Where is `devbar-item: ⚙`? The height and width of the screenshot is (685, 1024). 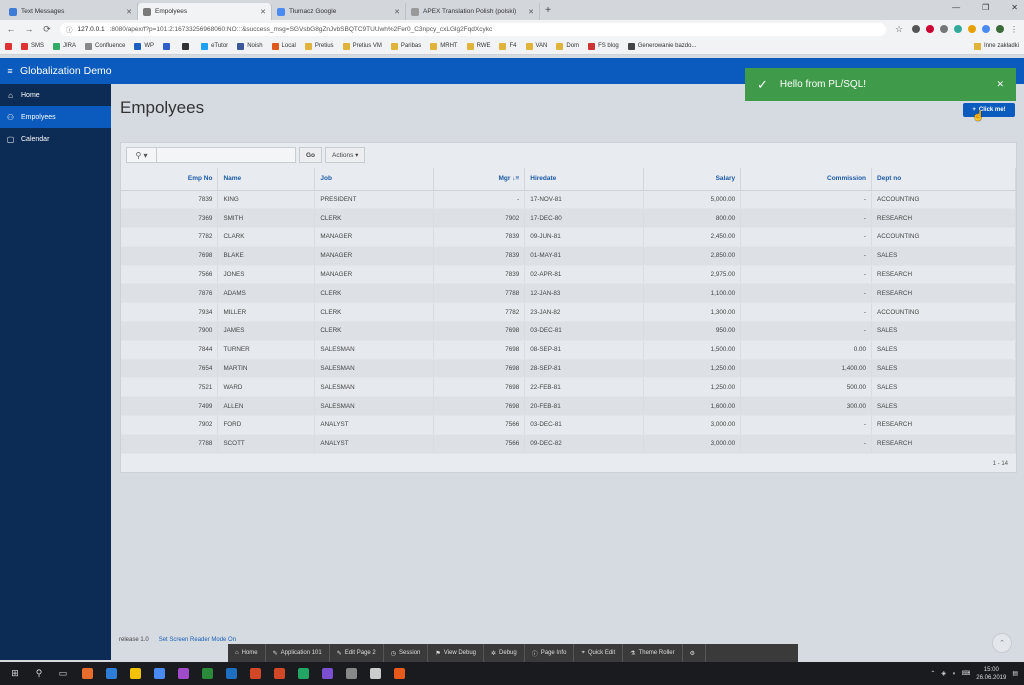 devbar-item: ⚙ is located at coordinates (694, 653).